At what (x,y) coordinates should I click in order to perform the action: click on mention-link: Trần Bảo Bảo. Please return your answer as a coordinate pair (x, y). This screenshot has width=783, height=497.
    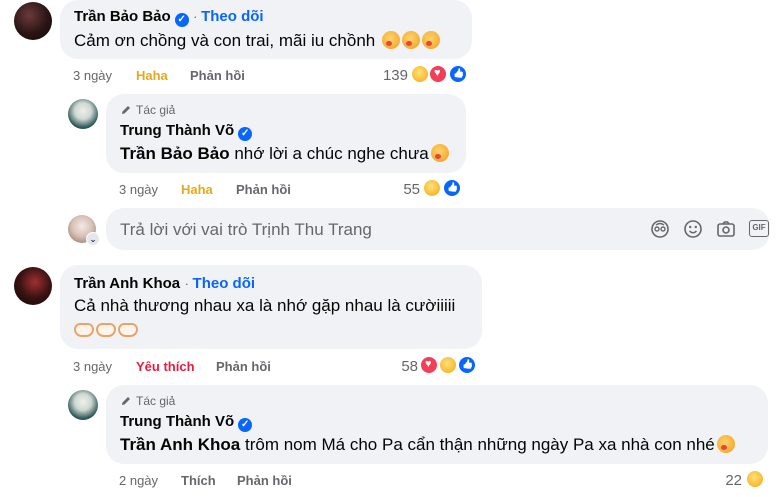
    Looking at the image, I should click on (175, 153).